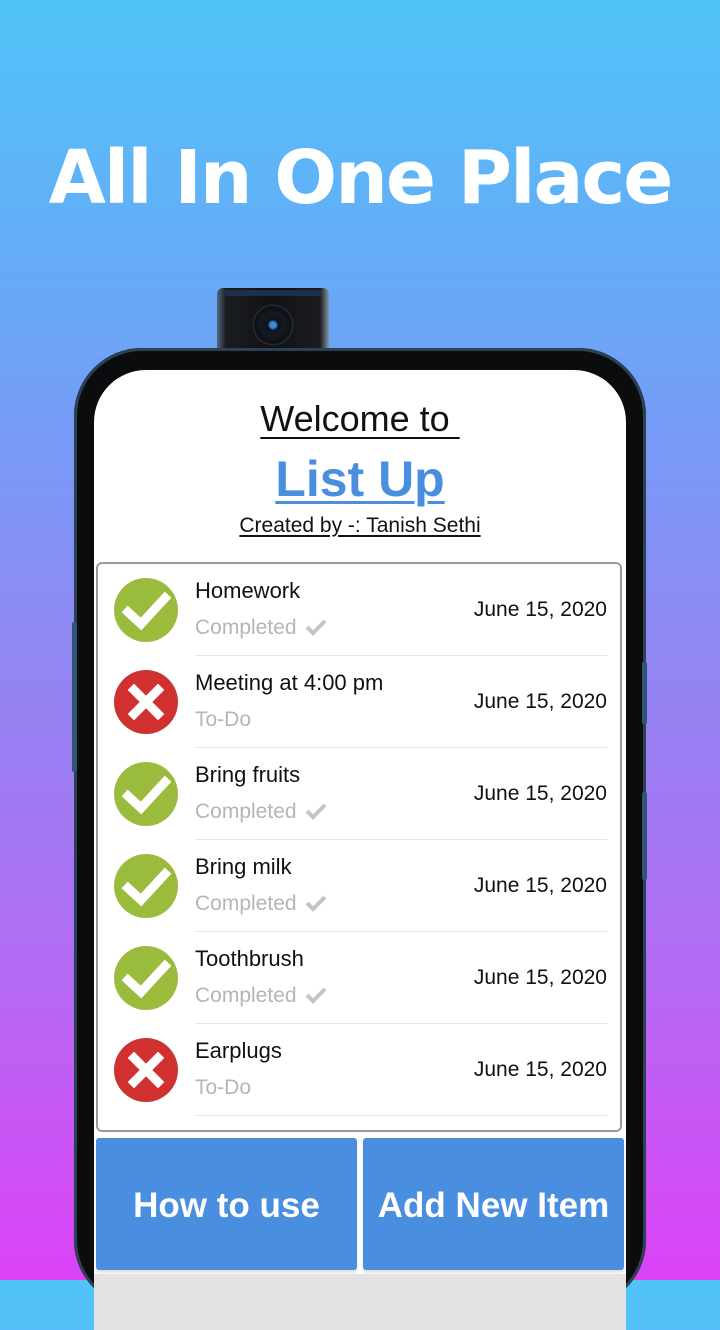 Image resolution: width=720 pixels, height=1330 pixels. What do you see at coordinates (238, 1050) in the screenshot?
I see `item-title: Earplugs` at bounding box center [238, 1050].